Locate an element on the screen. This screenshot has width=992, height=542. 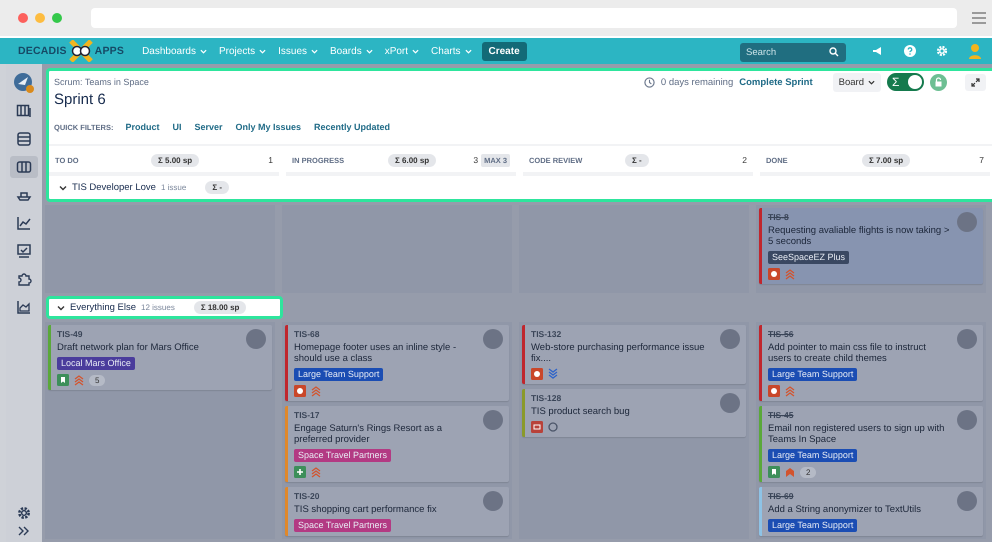
epic-label: Local Mars Office is located at coordinates (96, 363).